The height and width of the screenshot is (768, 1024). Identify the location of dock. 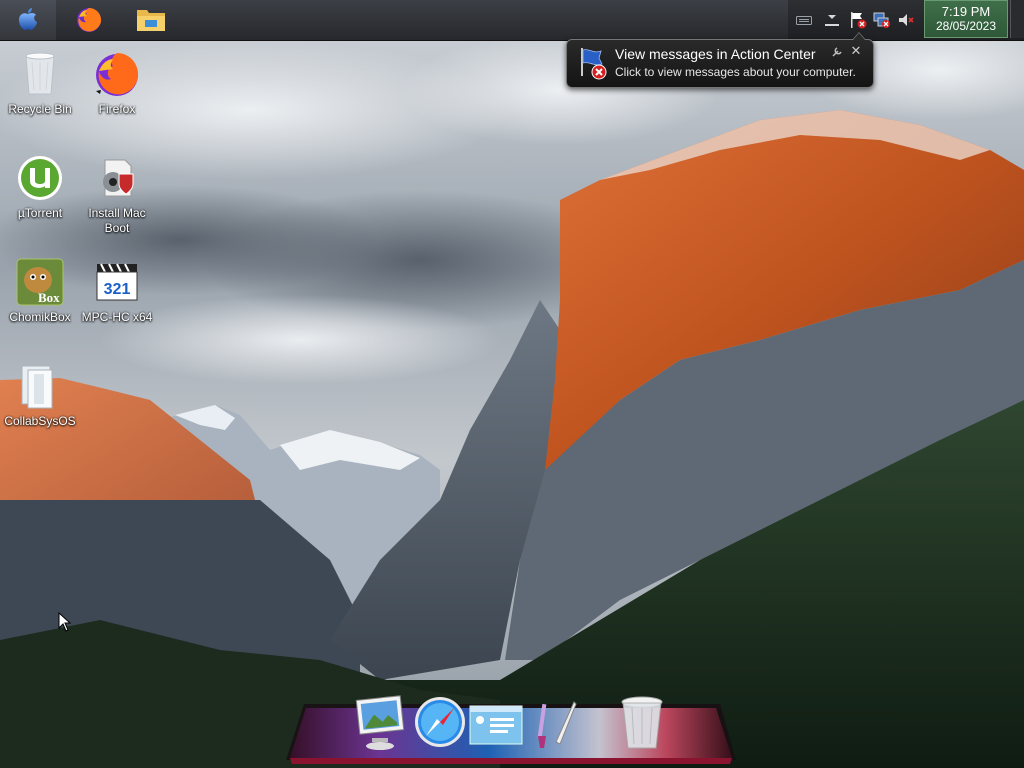
(510, 730).